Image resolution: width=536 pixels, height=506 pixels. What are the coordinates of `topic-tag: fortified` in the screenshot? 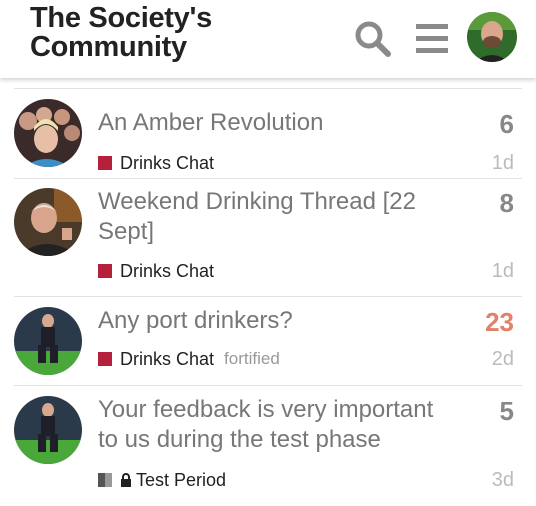 It's located at (252, 359).